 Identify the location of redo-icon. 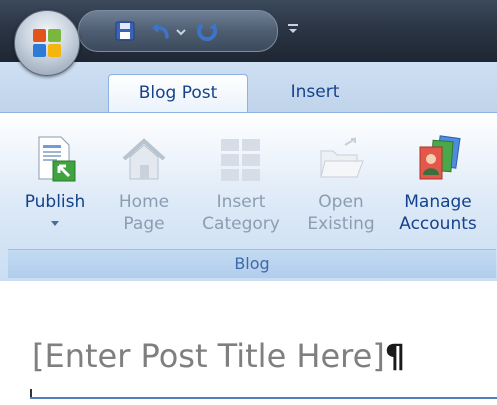
(208, 31).